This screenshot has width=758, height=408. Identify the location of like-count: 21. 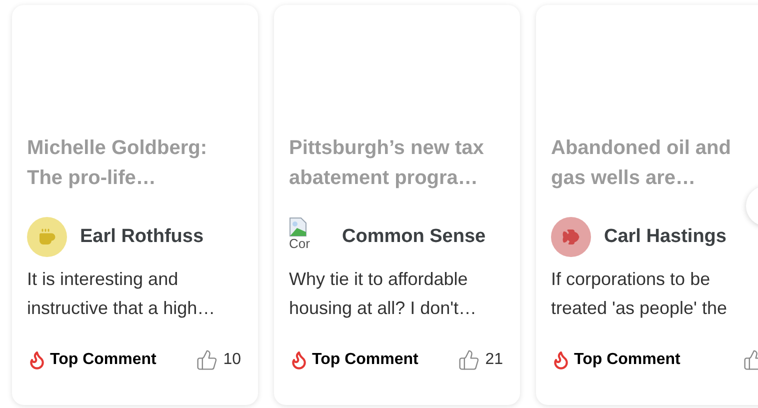
(494, 360).